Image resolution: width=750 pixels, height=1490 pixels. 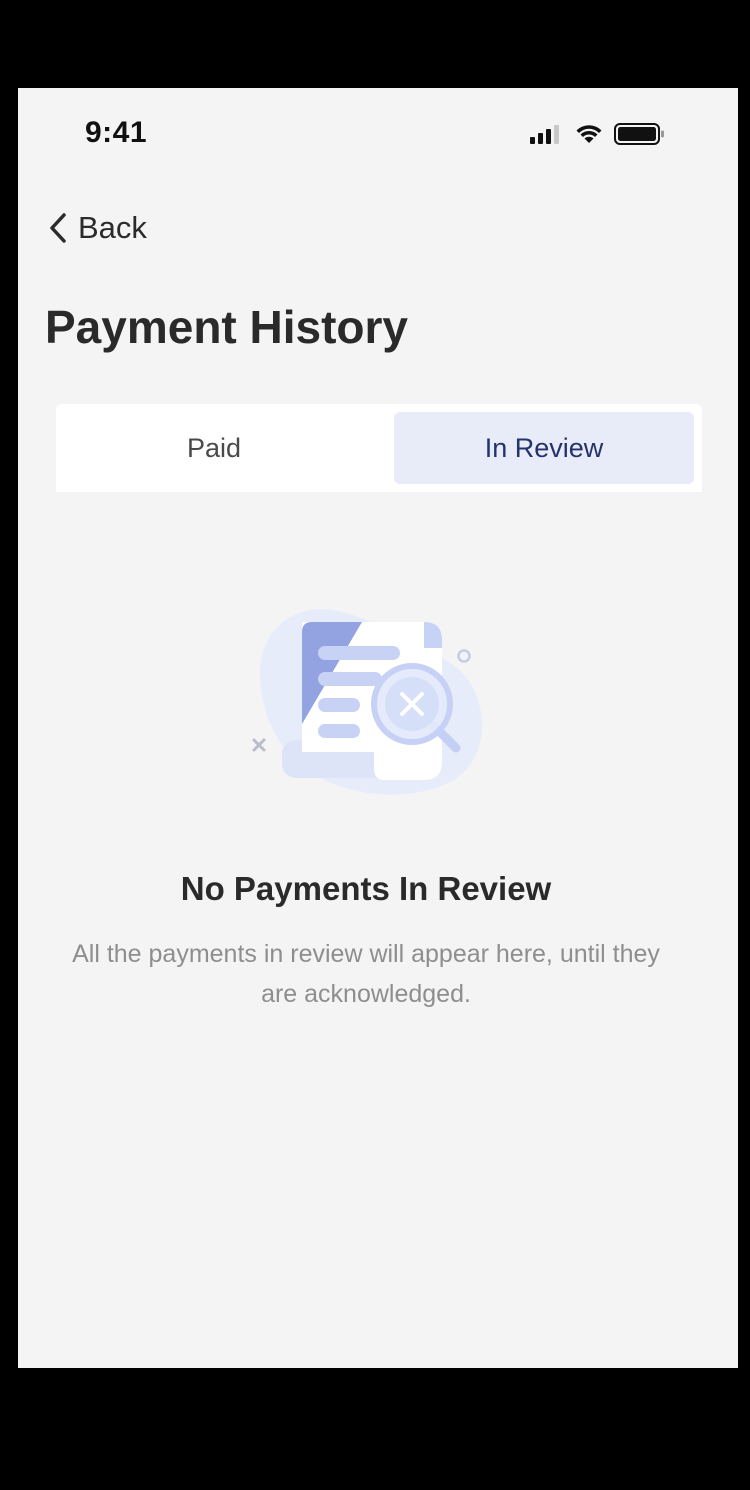 I want to click on back-button: Back, so click(x=97, y=228).